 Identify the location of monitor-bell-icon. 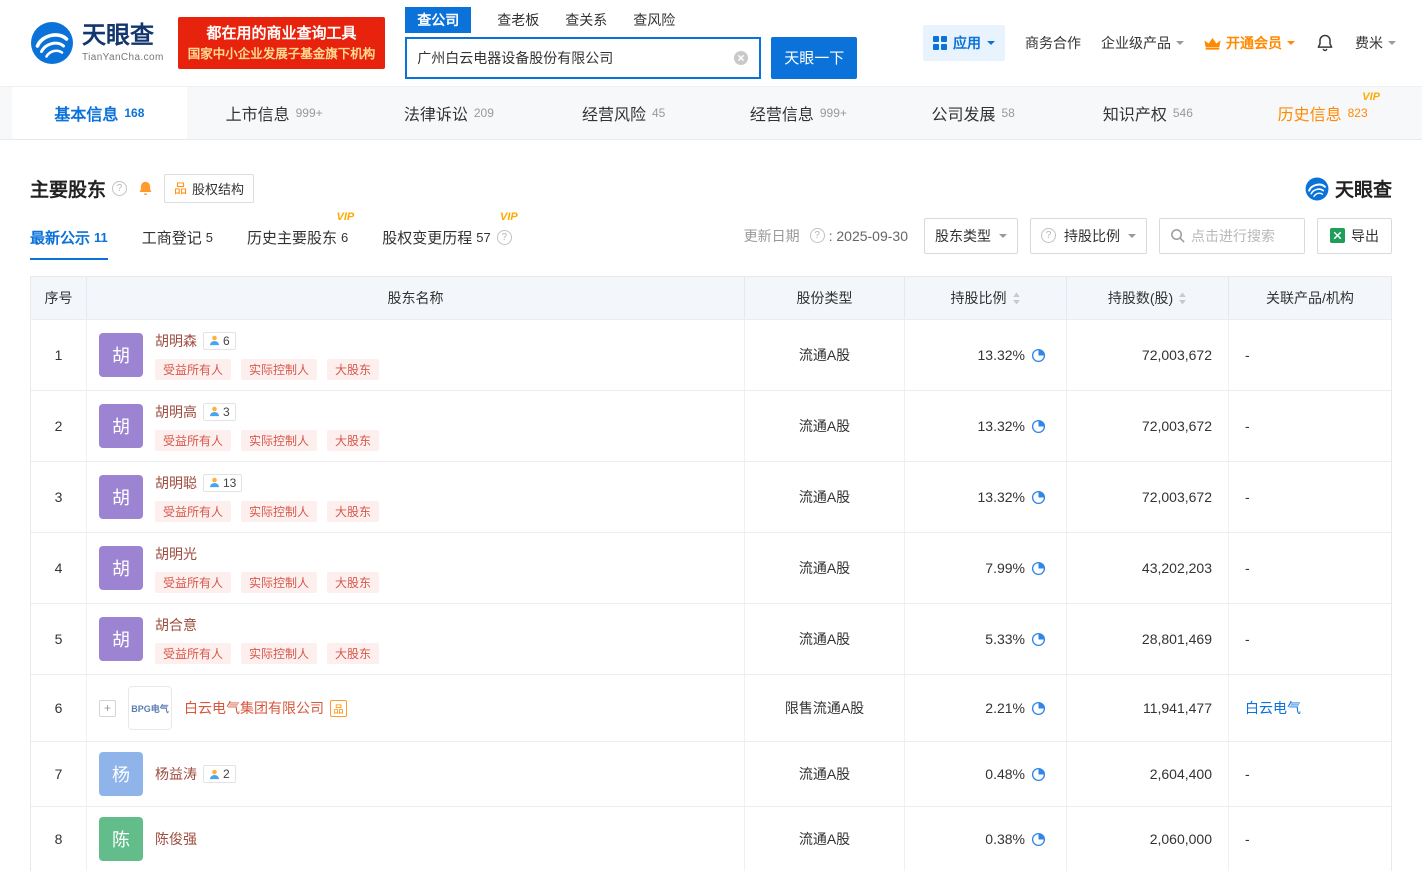
(145, 188).